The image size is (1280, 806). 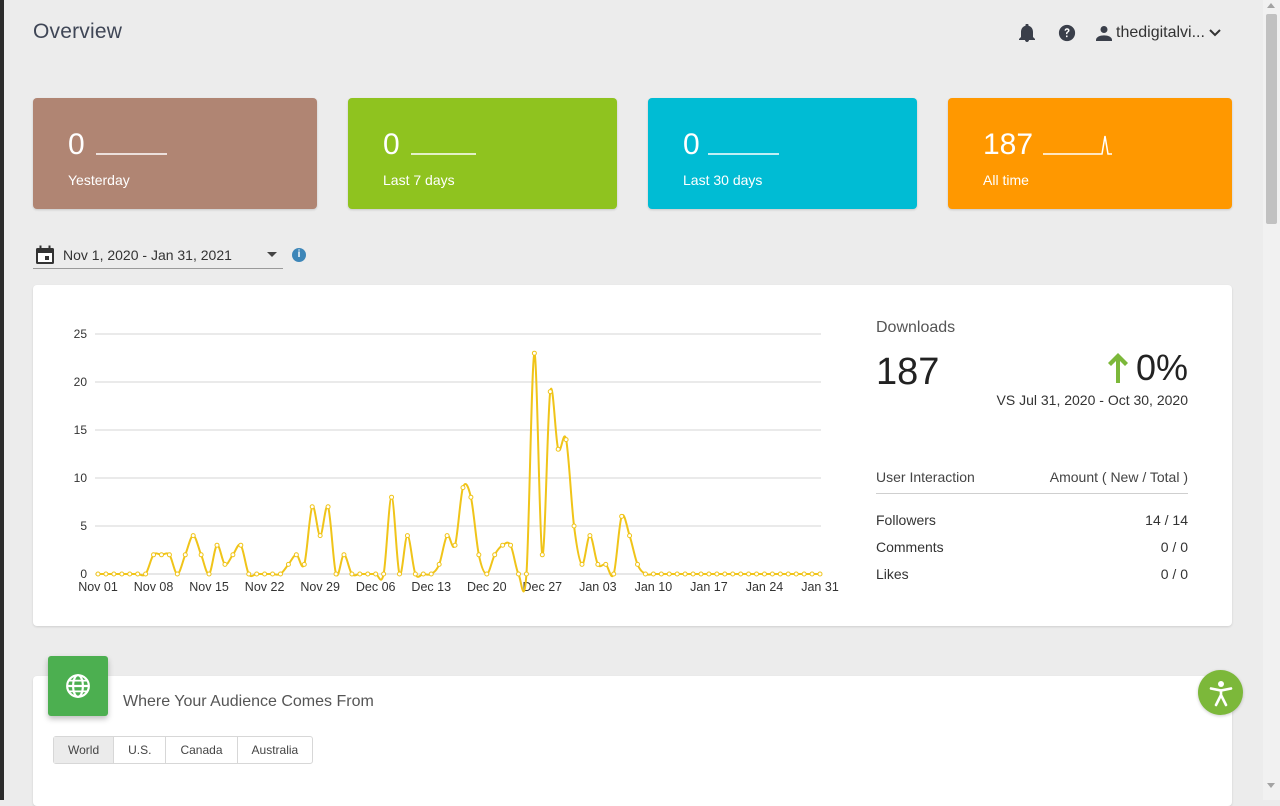 I want to click on tab-us: U.S., so click(x=140, y=750).